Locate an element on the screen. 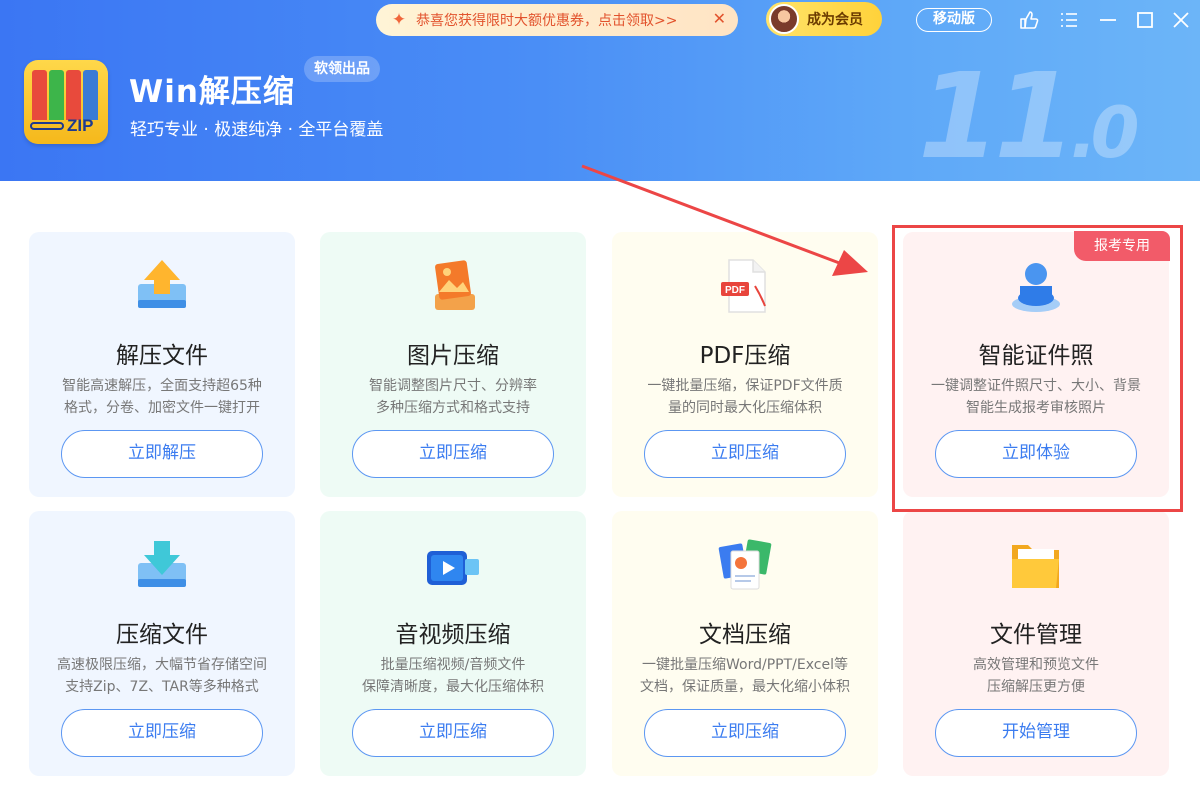 The width and height of the screenshot is (1200, 806). annotation-arrow is located at coordinates (724, 220).